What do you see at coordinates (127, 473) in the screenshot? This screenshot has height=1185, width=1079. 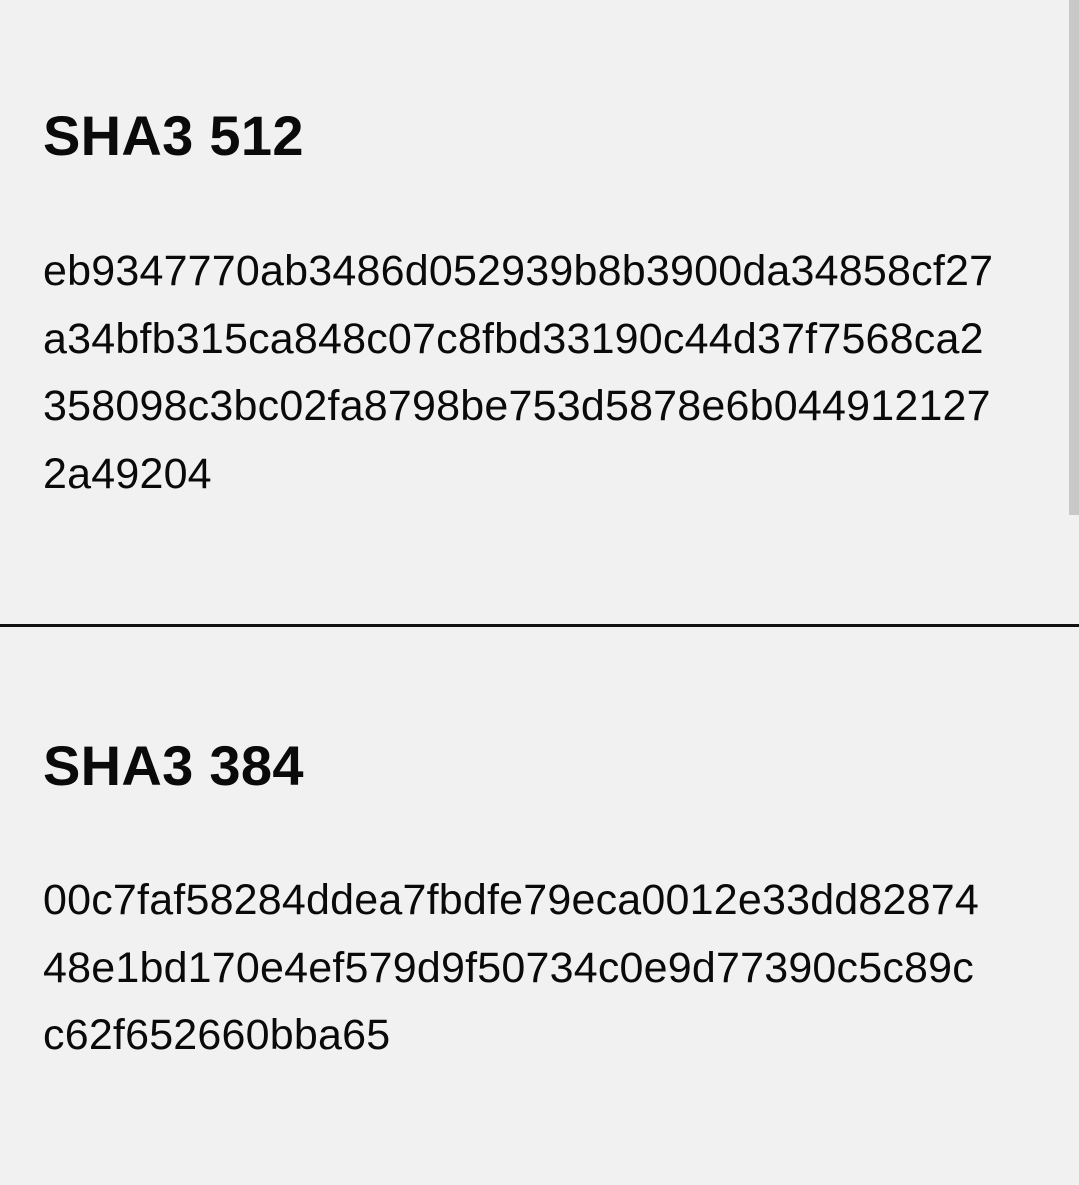 I see `hash-line: 2a49204` at bounding box center [127, 473].